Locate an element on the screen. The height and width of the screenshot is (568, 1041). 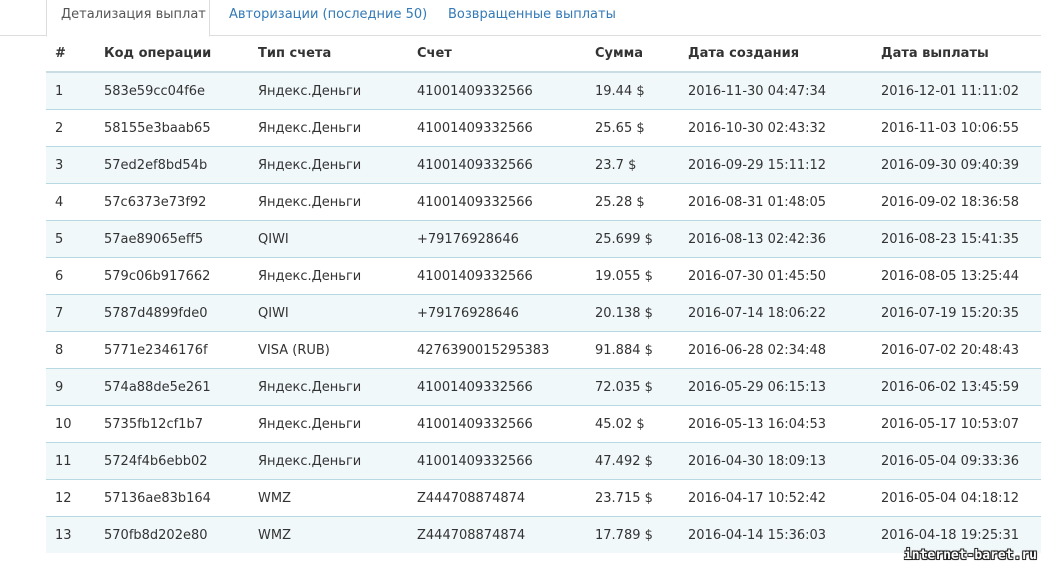
tab-returned-payouts: Возвращенные выплаты is located at coordinates (532, 18).